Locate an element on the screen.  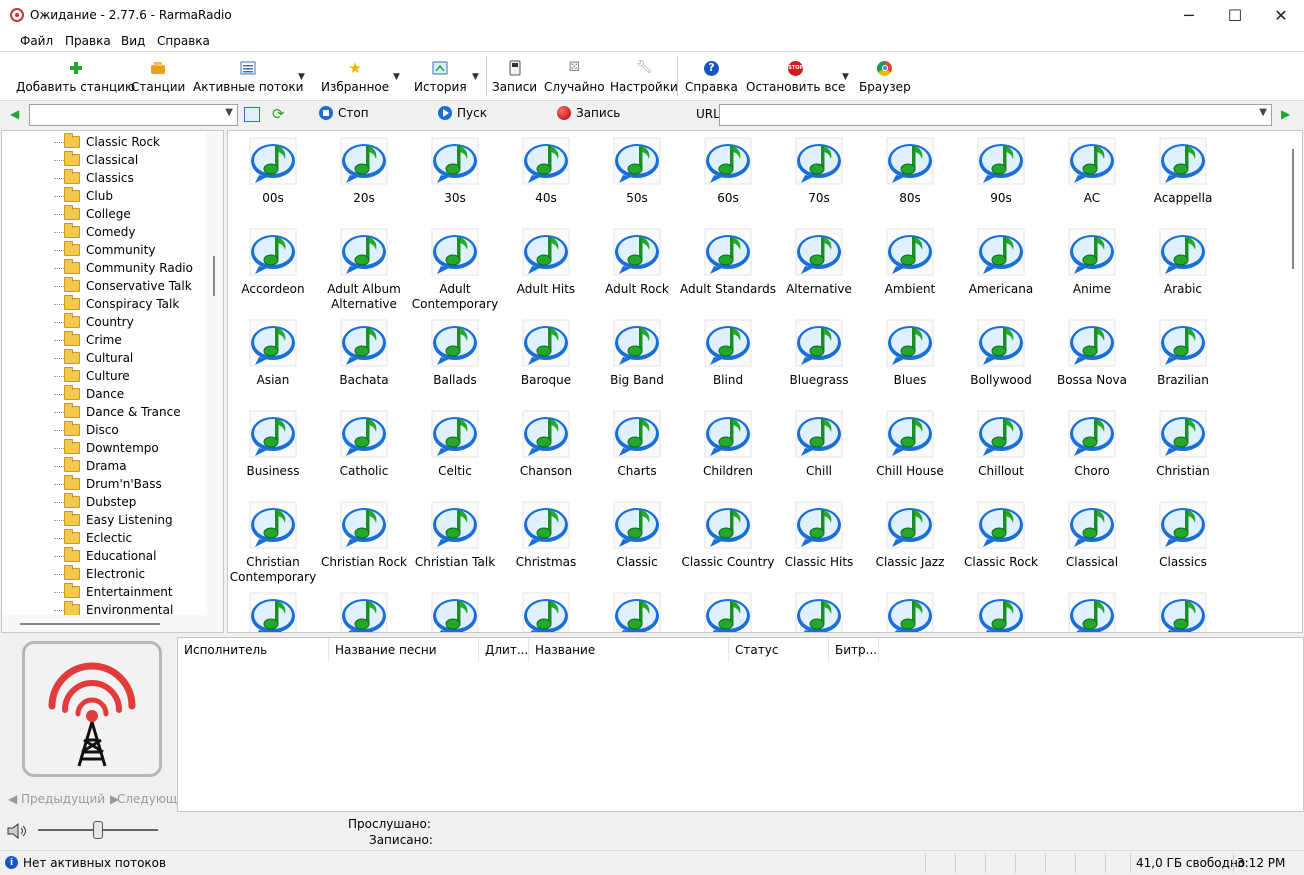
genre-item: 50s is located at coordinates (637, 177).